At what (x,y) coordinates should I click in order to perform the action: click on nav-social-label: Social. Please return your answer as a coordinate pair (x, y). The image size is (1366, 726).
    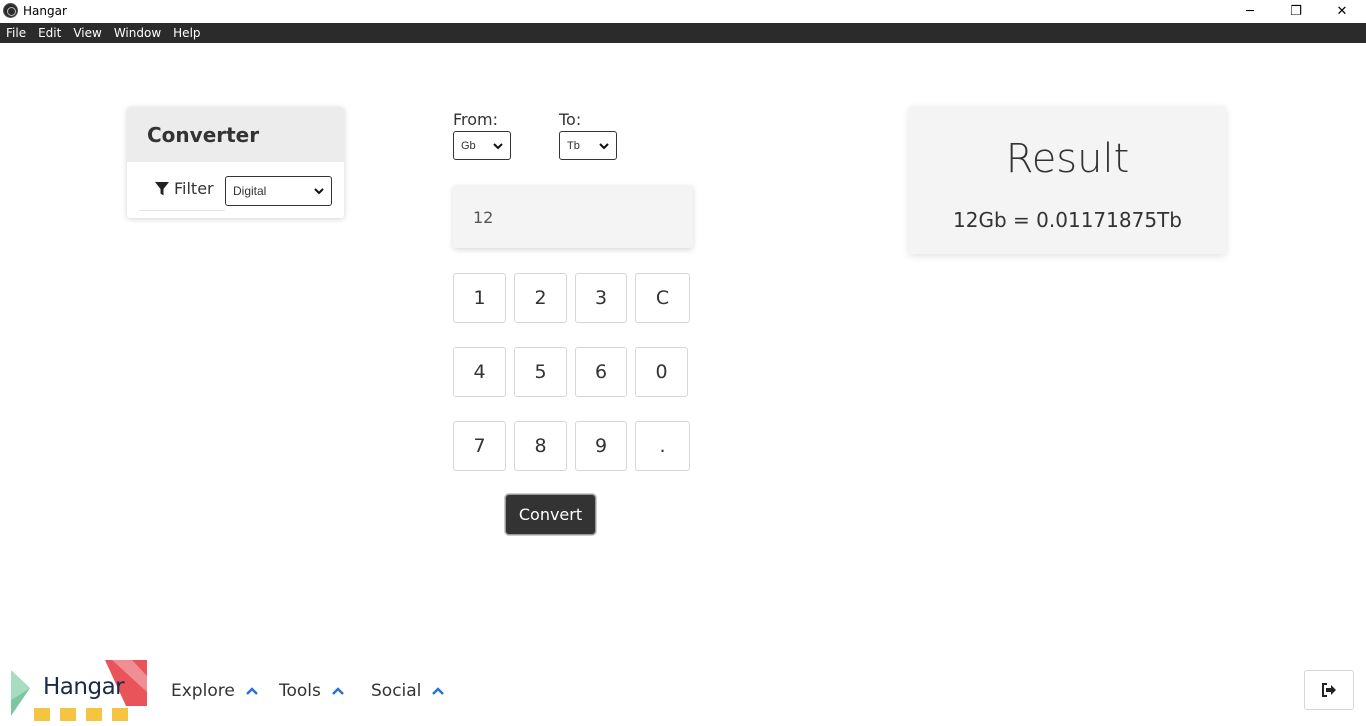
    Looking at the image, I should click on (396, 691).